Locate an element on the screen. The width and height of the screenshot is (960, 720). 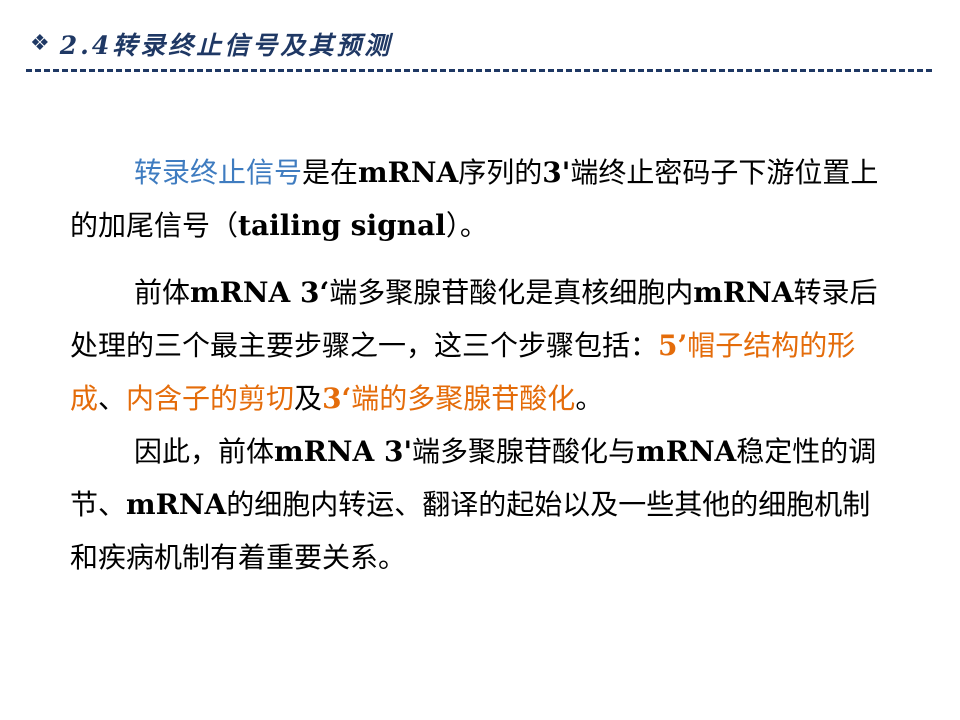
bold-text: tailing signal is located at coordinates (342, 225).